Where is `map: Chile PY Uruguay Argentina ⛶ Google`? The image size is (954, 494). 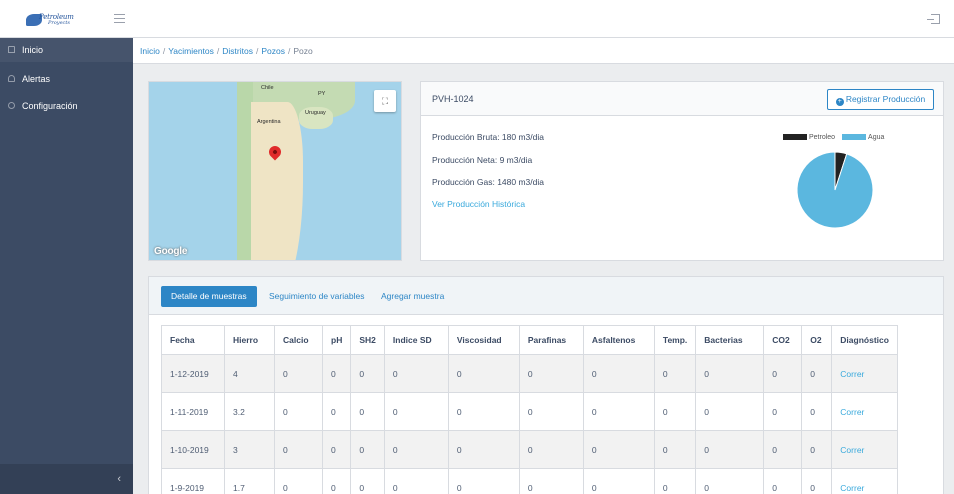 map: Chile PY Uruguay Argentina ⛶ Google is located at coordinates (275, 171).